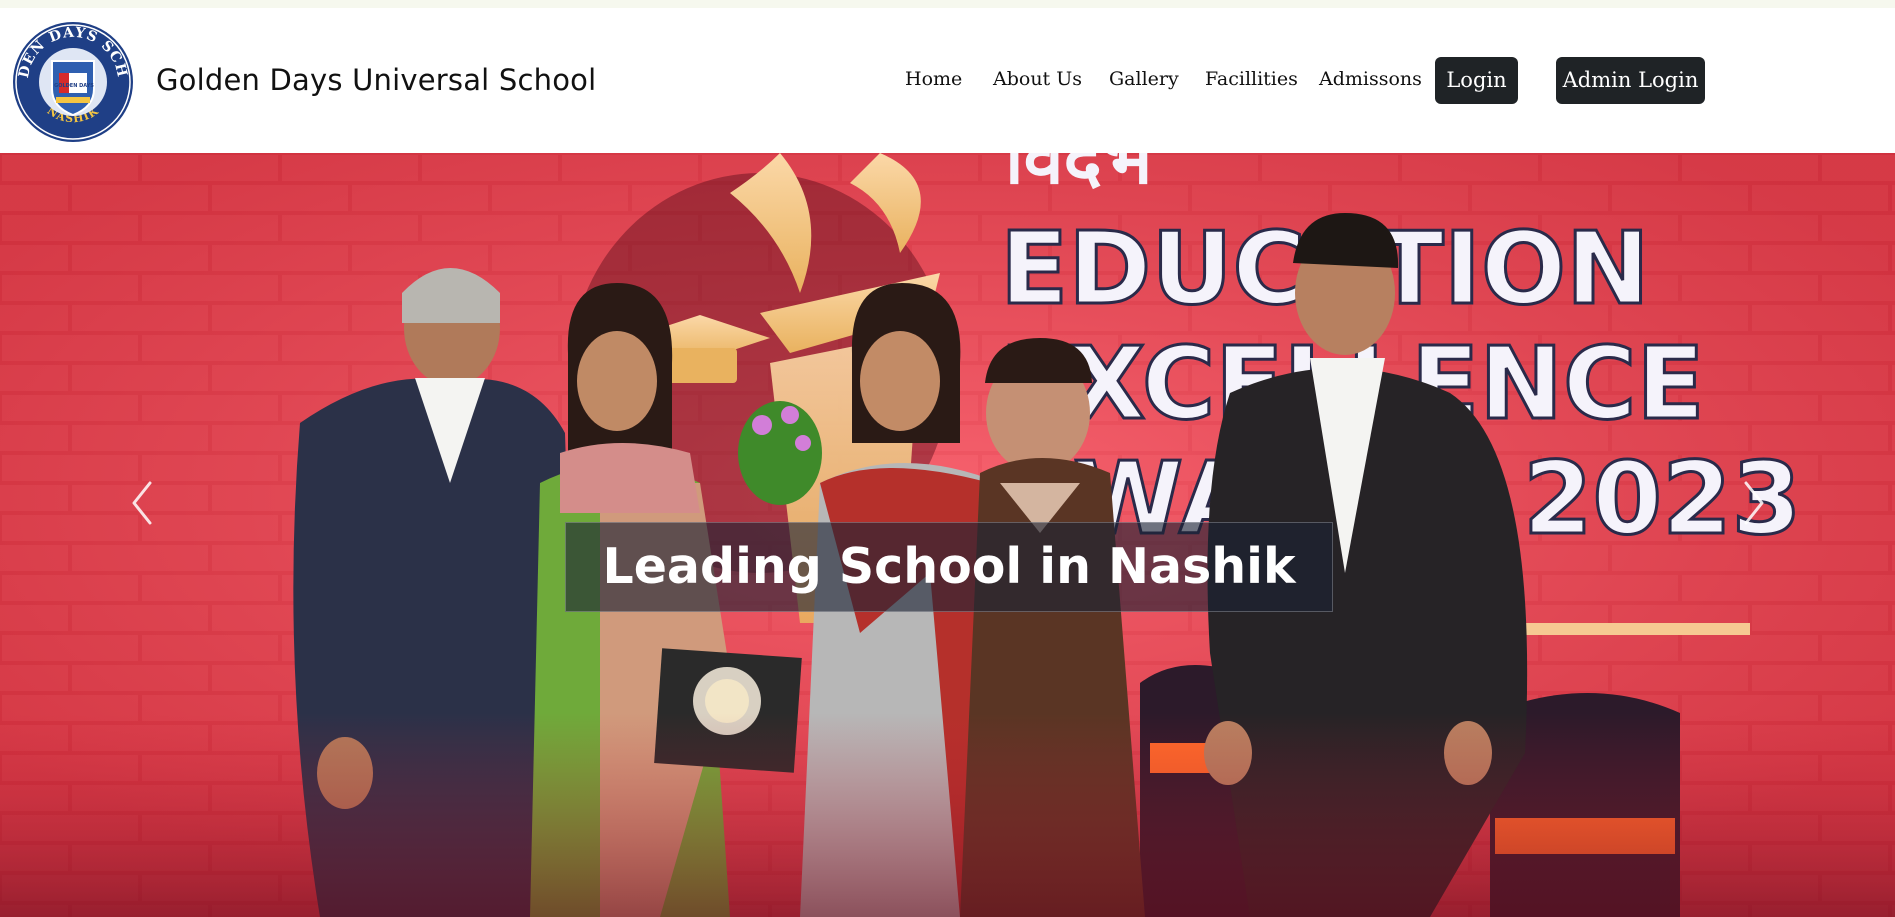  I want to click on site-title: Golden Days Universal School, so click(376, 80).